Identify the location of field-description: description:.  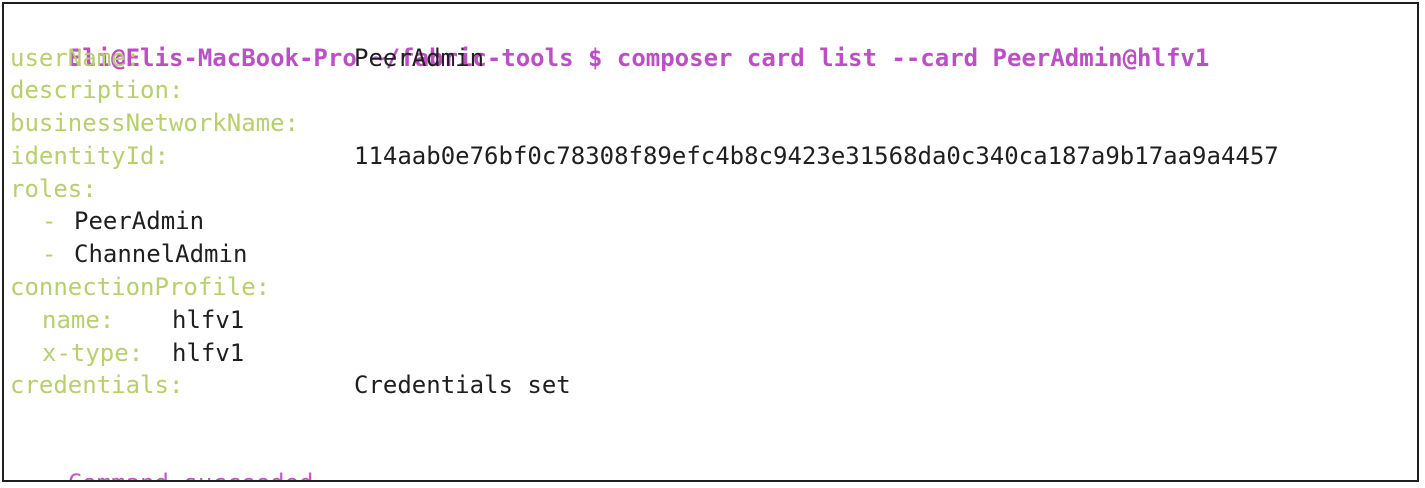
(96, 90).